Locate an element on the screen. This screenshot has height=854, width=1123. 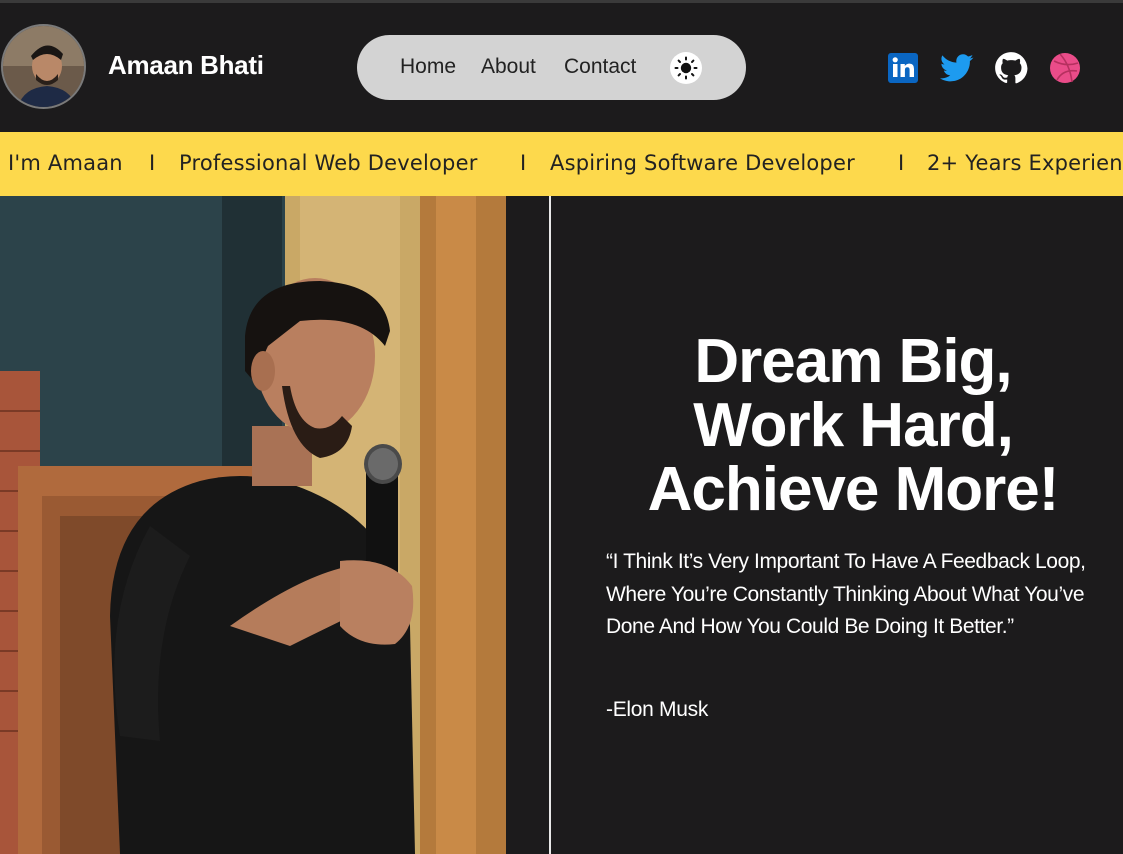
section-divider is located at coordinates (550, 525).